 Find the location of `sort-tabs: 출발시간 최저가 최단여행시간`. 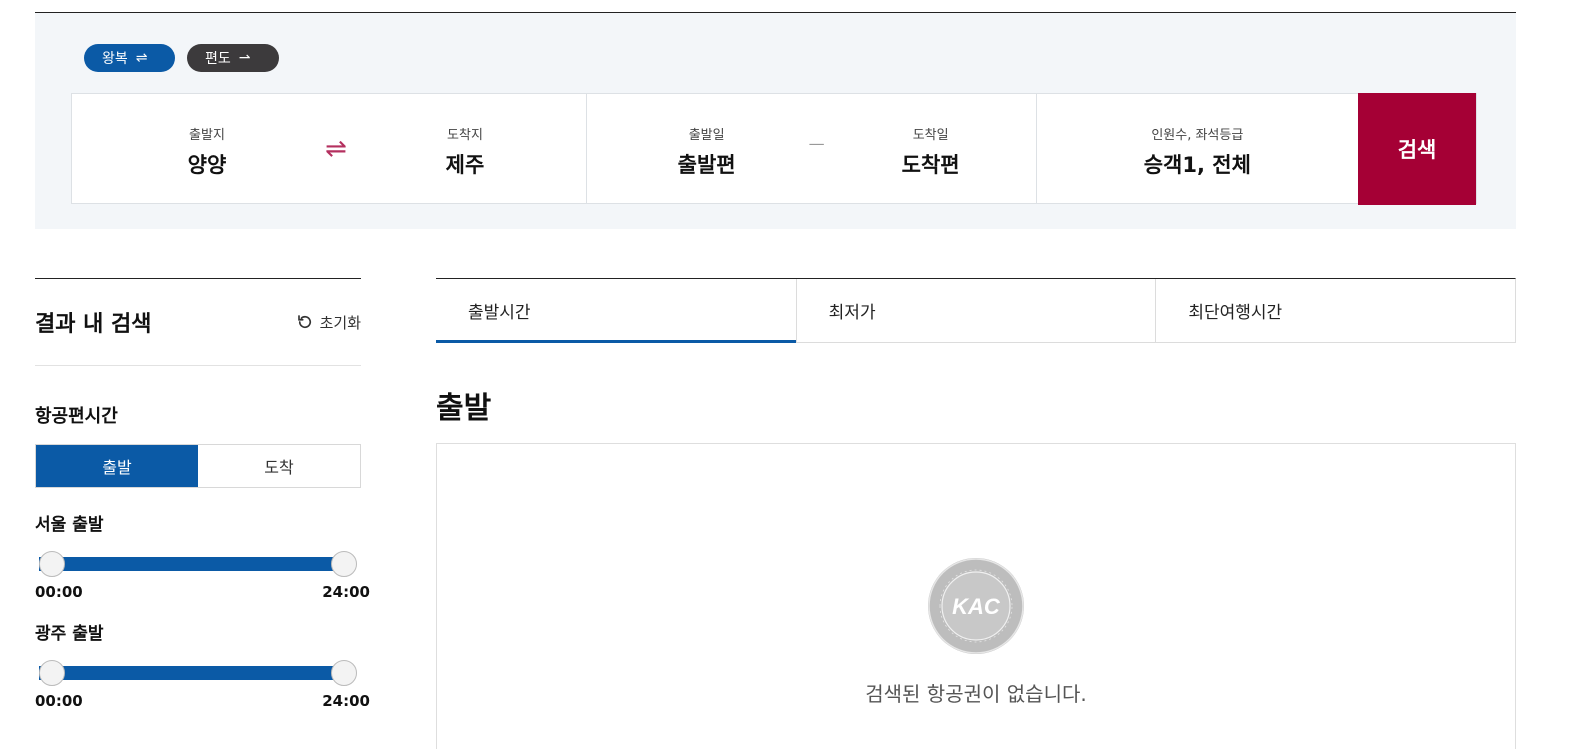

sort-tabs: 출발시간 최저가 최단여행시간 is located at coordinates (976, 310).